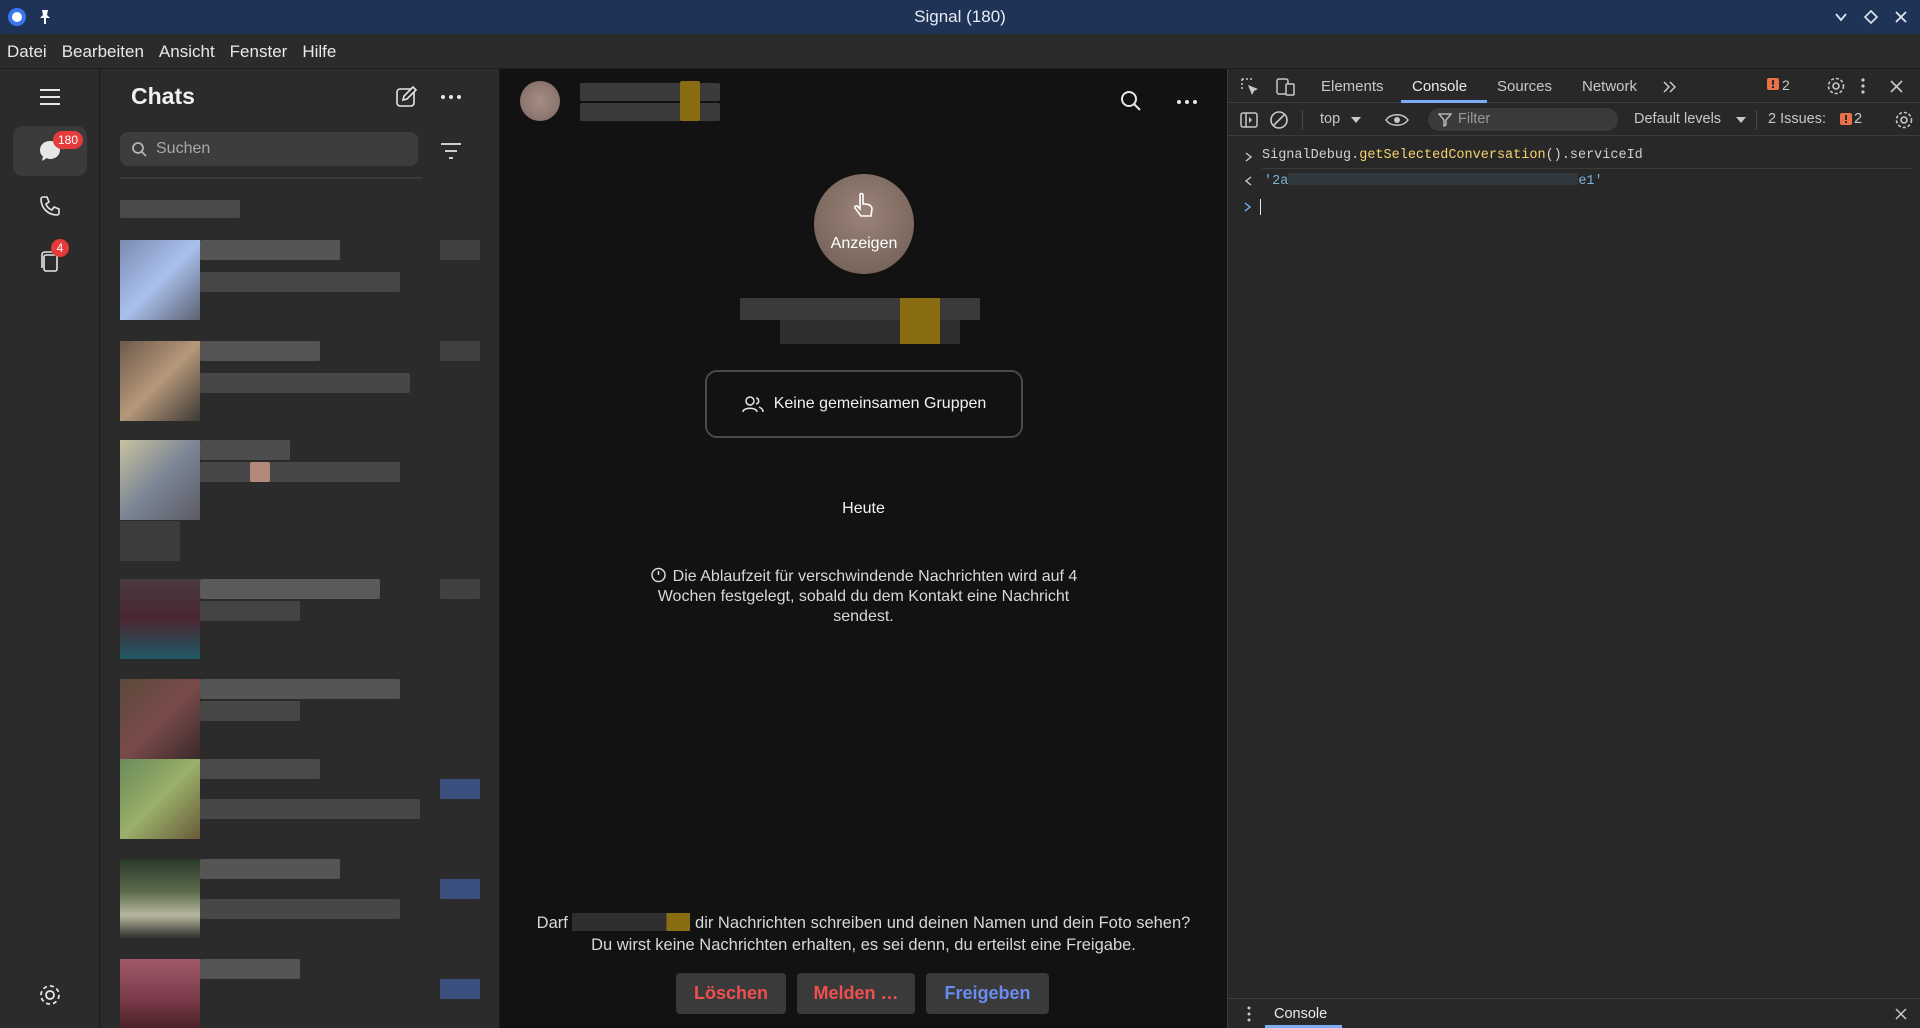 This screenshot has width=1920, height=1028. I want to click on no-common-groups-button: Keine gemeinsamen Gruppen, so click(864, 404).